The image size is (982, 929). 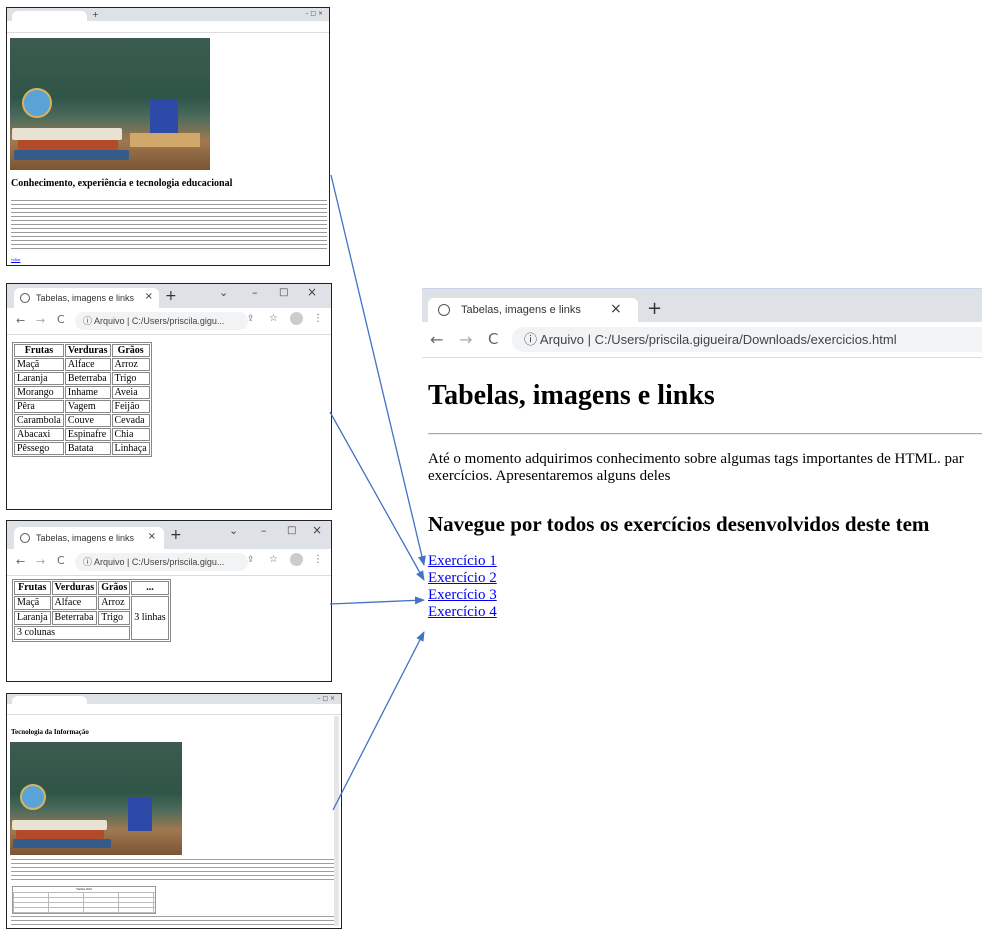 I want to click on horizontal-rule, so click(x=705, y=434).